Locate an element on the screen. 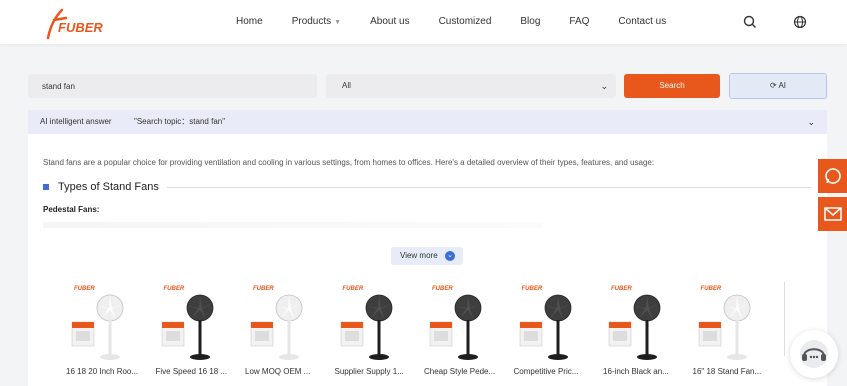  nav-customized: Customized is located at coordinates (465, 21).